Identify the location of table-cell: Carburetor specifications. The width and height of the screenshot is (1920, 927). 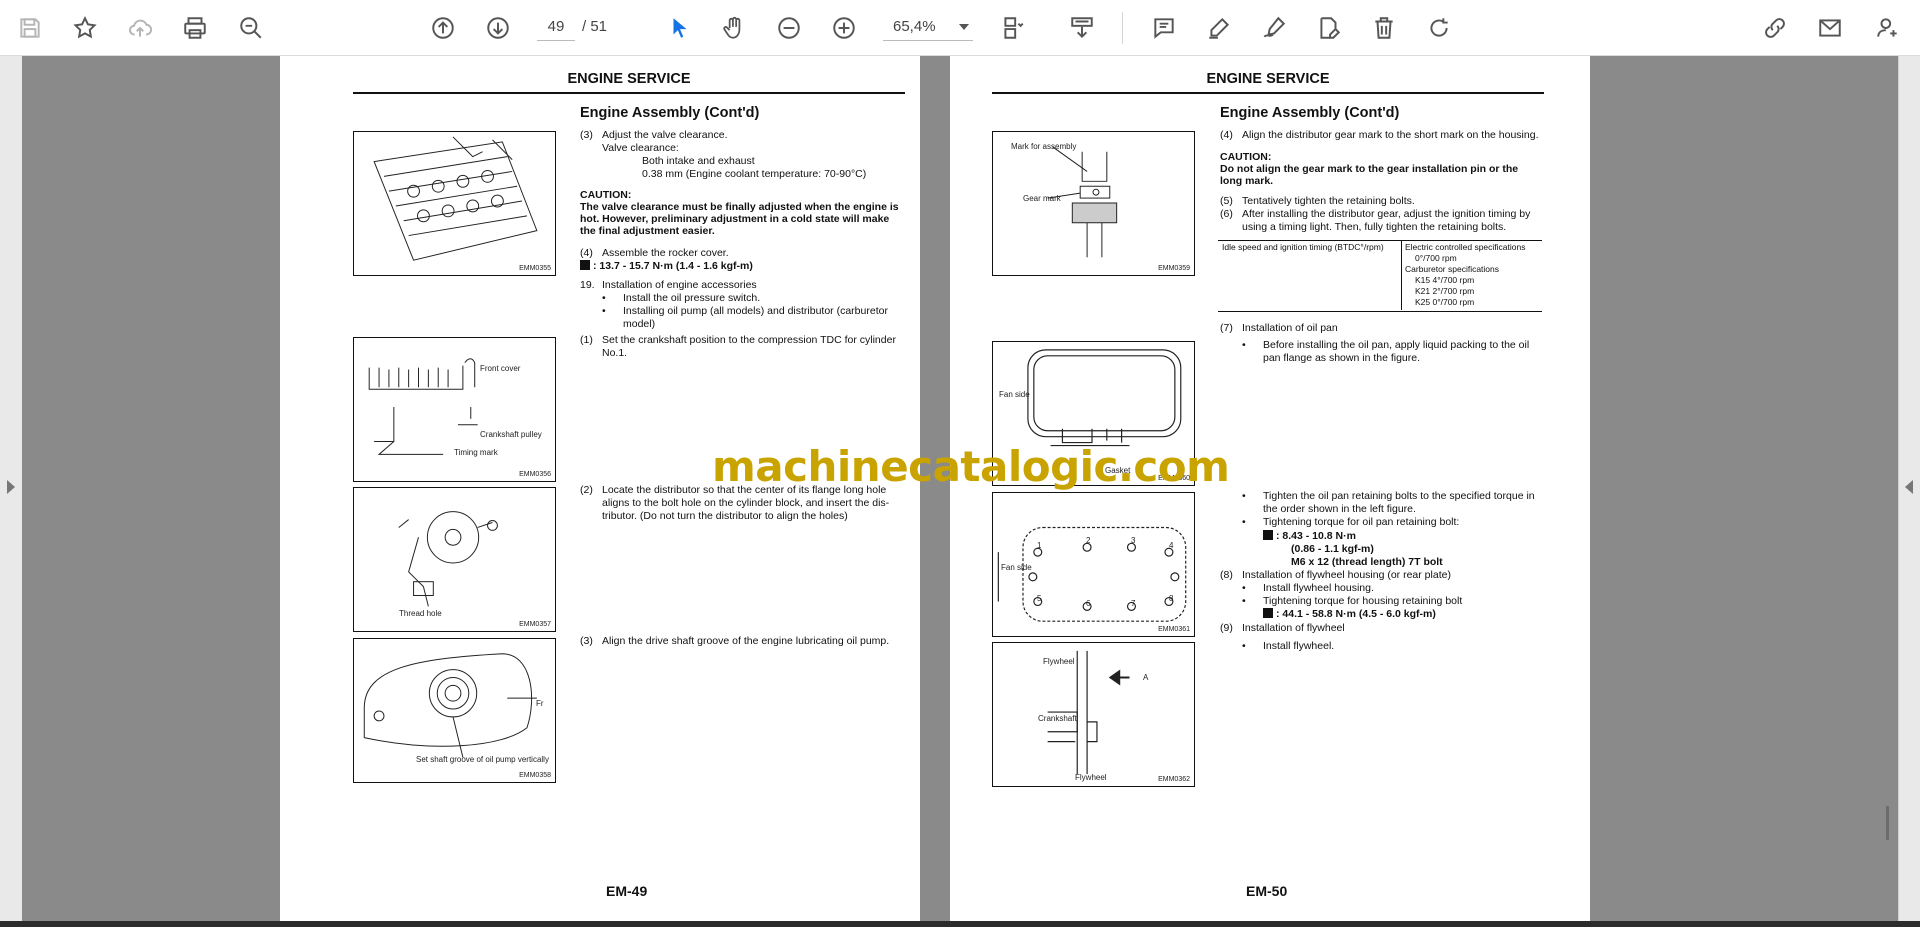
(1452, 269).